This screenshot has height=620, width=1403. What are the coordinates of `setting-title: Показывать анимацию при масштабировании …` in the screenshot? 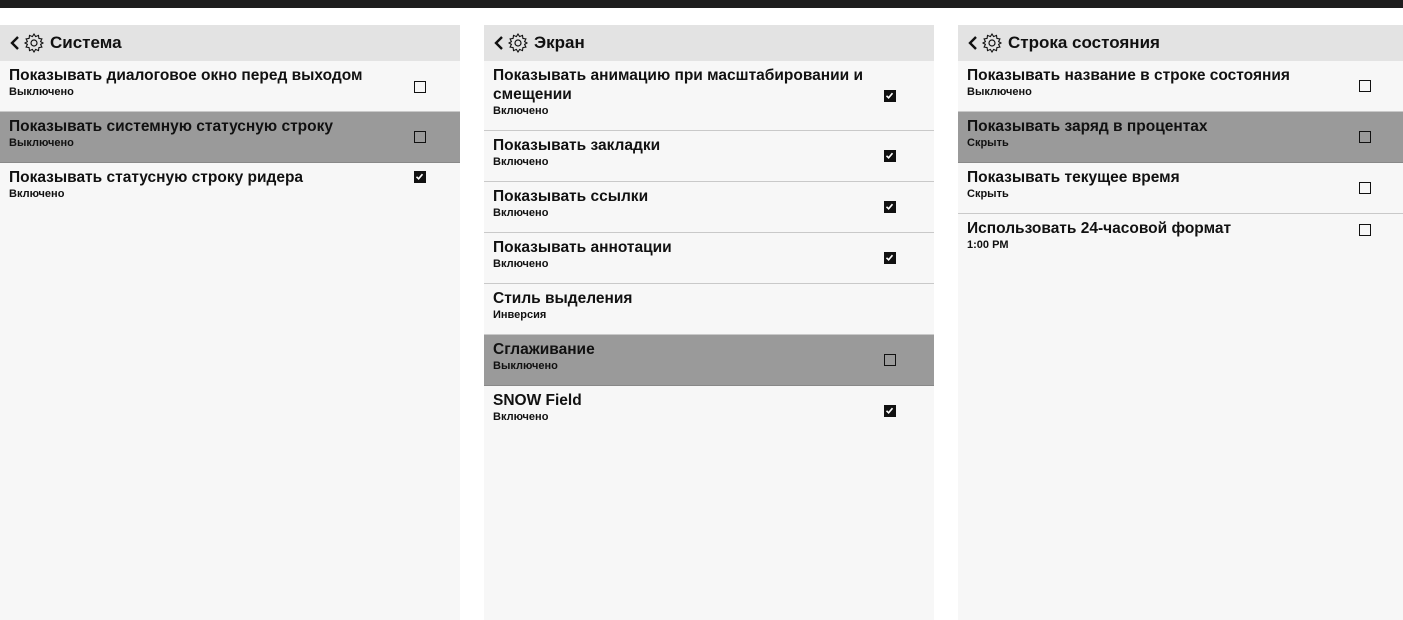 It's located at (678, 85).